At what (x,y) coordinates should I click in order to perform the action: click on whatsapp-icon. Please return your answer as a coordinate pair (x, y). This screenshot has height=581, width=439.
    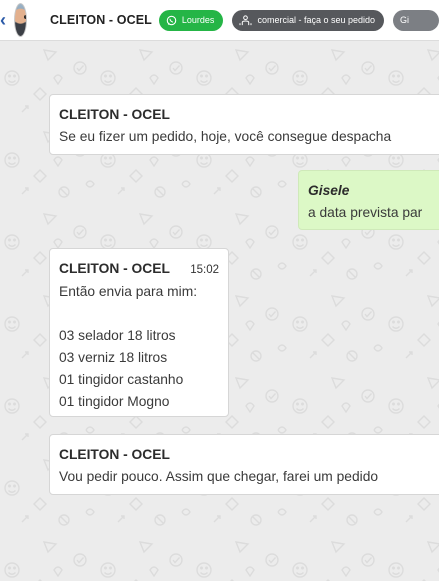
    Looking at the image, I should click on (171, 20).